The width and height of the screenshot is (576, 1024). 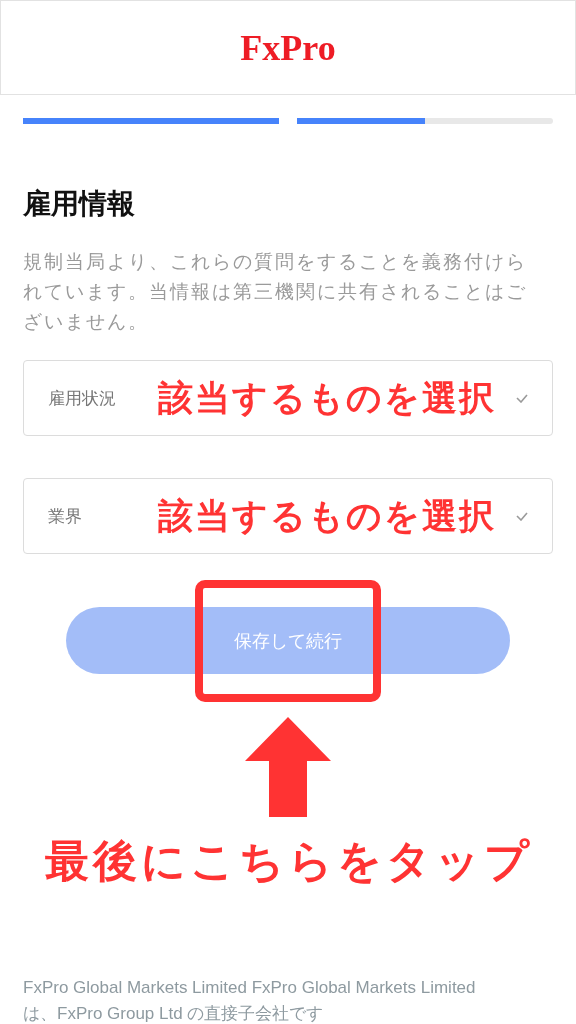 What do you see at coordinates (79, 204) in the screenshot?
I see `section-title: 雇用情報` at bounding box center [79, 204].